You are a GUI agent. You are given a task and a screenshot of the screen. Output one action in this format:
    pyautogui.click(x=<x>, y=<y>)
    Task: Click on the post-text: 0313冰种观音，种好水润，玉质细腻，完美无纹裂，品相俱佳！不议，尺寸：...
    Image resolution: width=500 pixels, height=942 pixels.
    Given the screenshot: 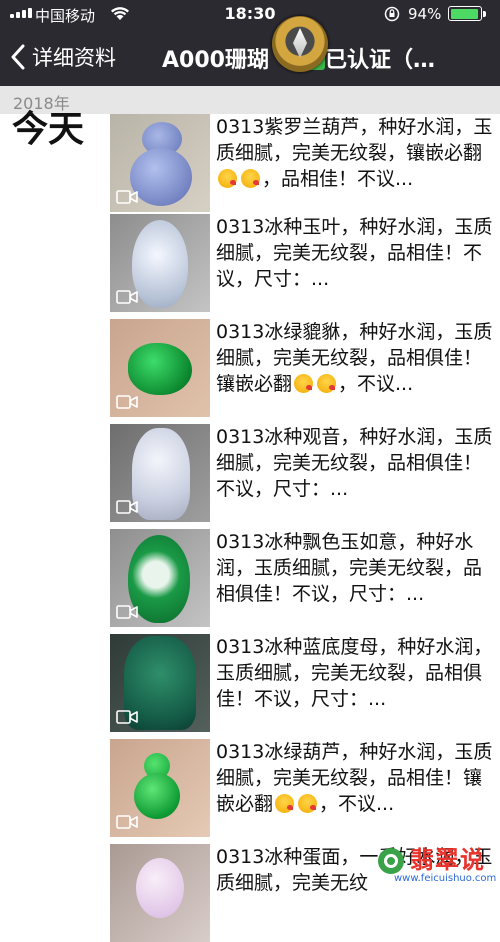 What is the action you would take?
    pyautogui.click(x=357, y=464)
    